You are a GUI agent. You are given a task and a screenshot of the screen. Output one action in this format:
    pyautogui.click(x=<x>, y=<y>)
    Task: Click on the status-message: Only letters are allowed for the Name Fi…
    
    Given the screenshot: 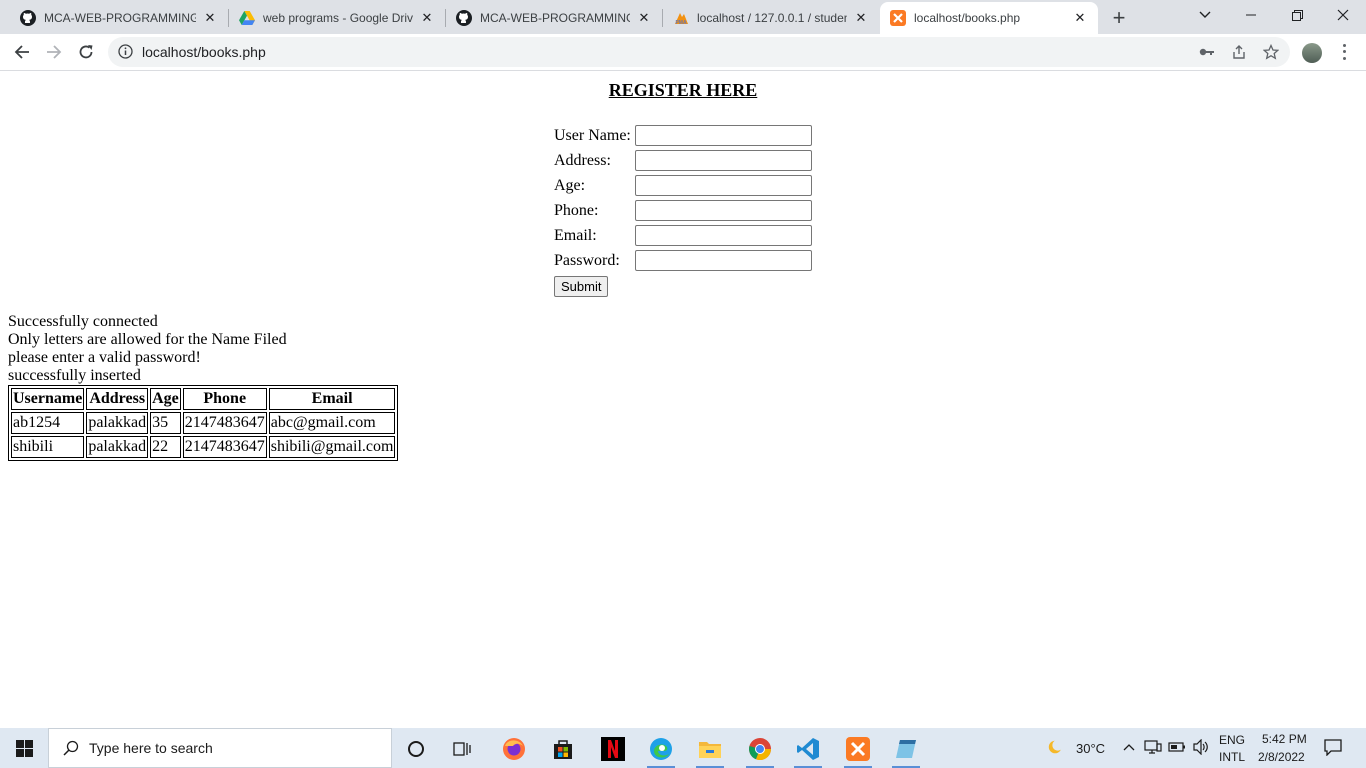 What is the action you would take?
    pyautogui.click(x=147, y=339)
    